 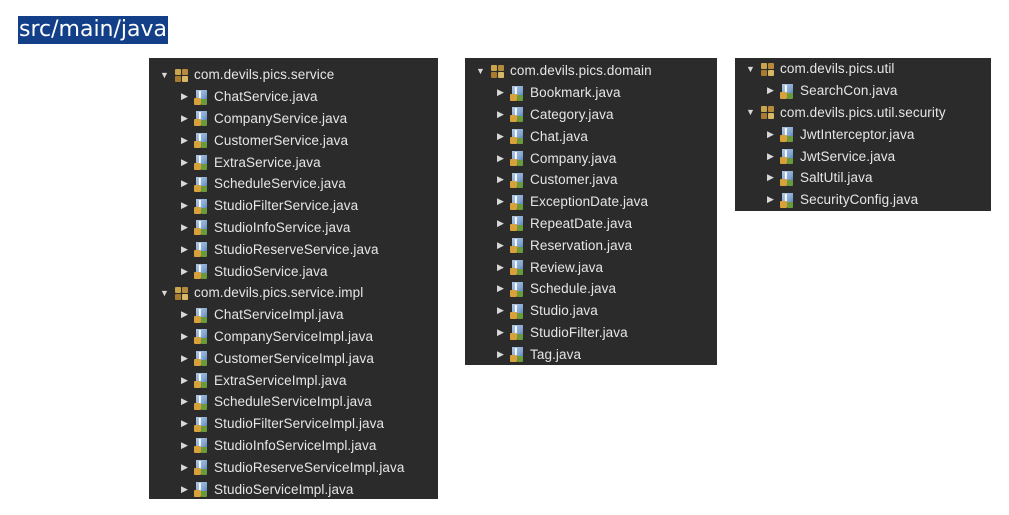 I want to click on tree-file-row: ▶ J StudioService.java, so click(x=293, y=271).